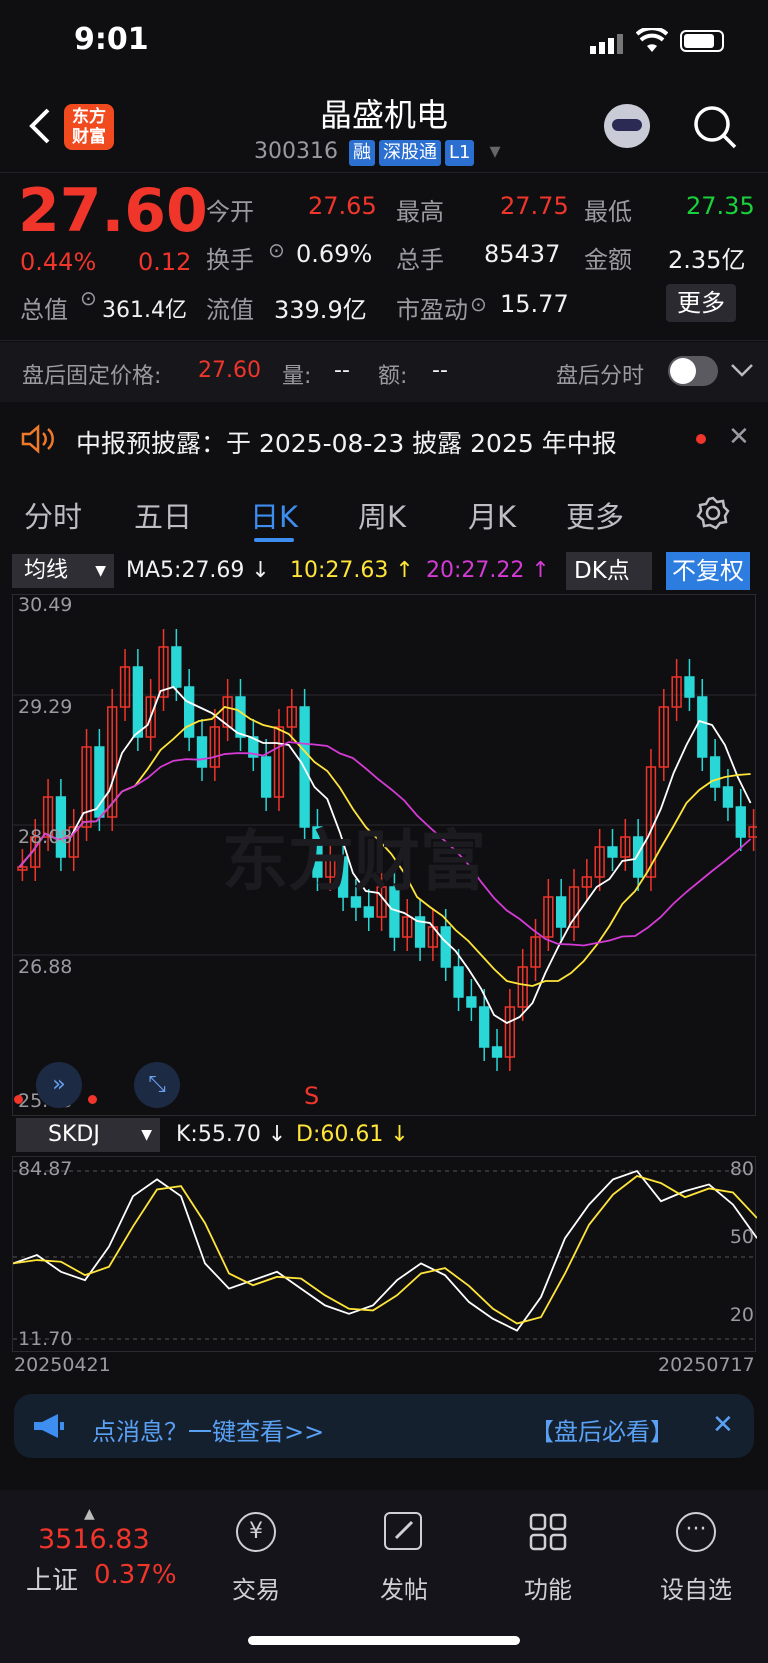 The width and height of the screenshot is (768, 1663). Describe the element at coordinates (492, 515) in the screenshot. I see `tab-monthly-k: 月K` at that location.